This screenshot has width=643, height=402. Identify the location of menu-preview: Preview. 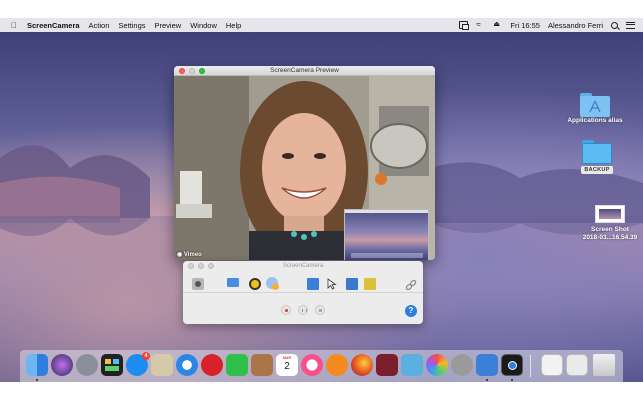
(168, 25).